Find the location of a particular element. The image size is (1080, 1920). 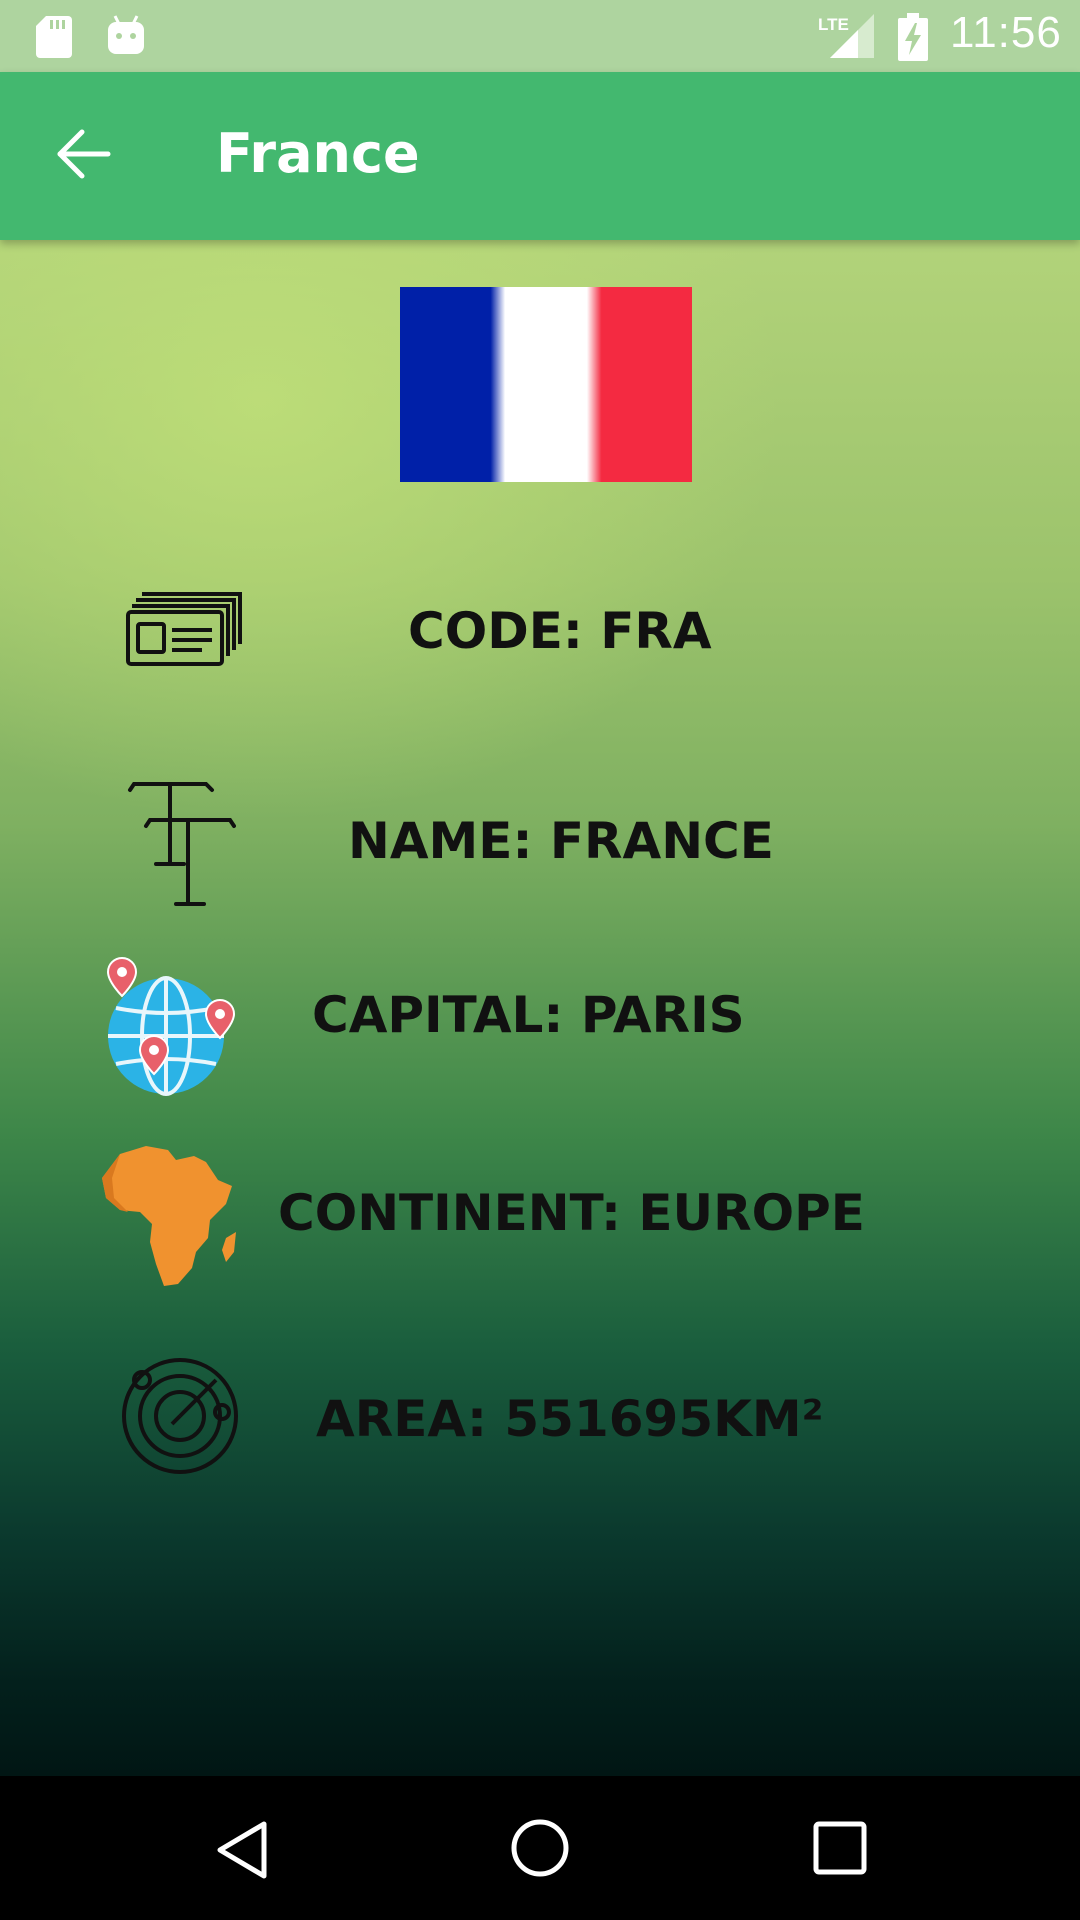

battery-charging-icon is located at coordinates (913, 37).